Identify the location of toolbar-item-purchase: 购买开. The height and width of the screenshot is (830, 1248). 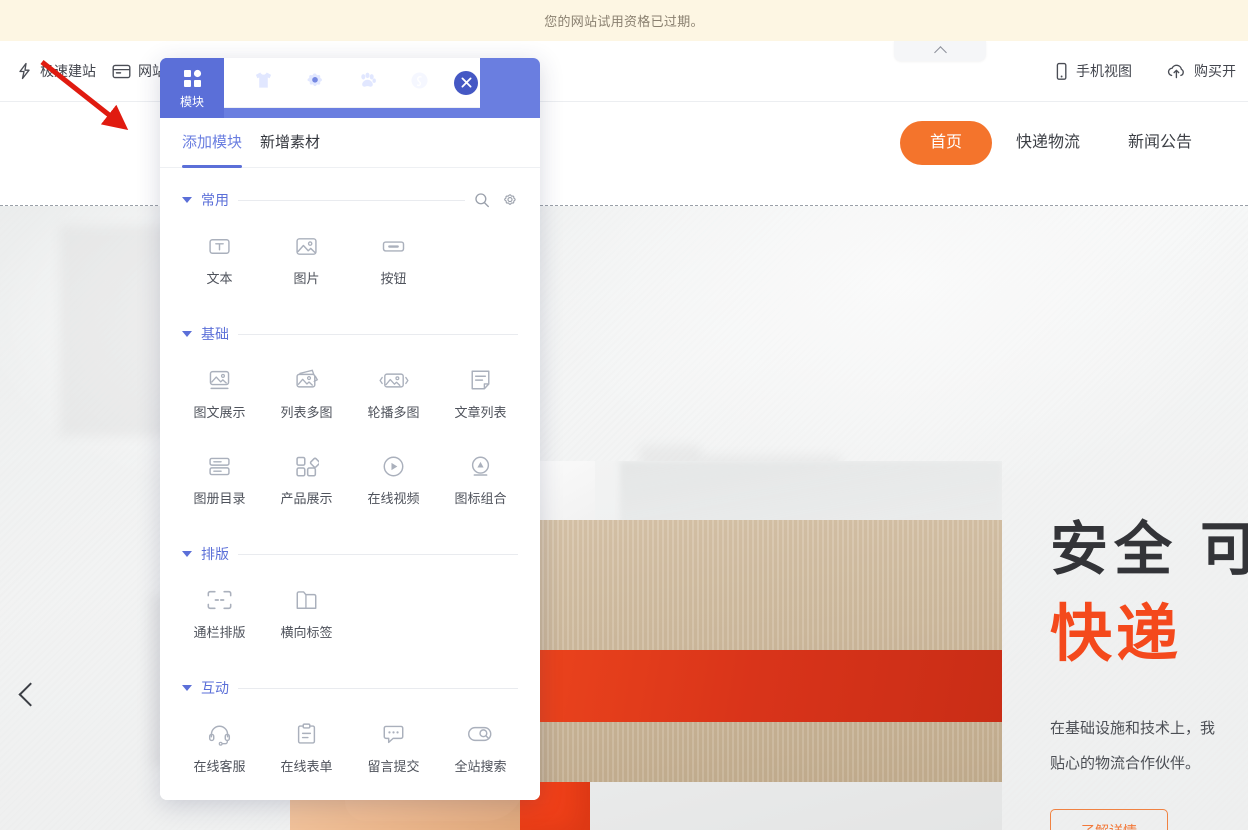
(1201, 71).